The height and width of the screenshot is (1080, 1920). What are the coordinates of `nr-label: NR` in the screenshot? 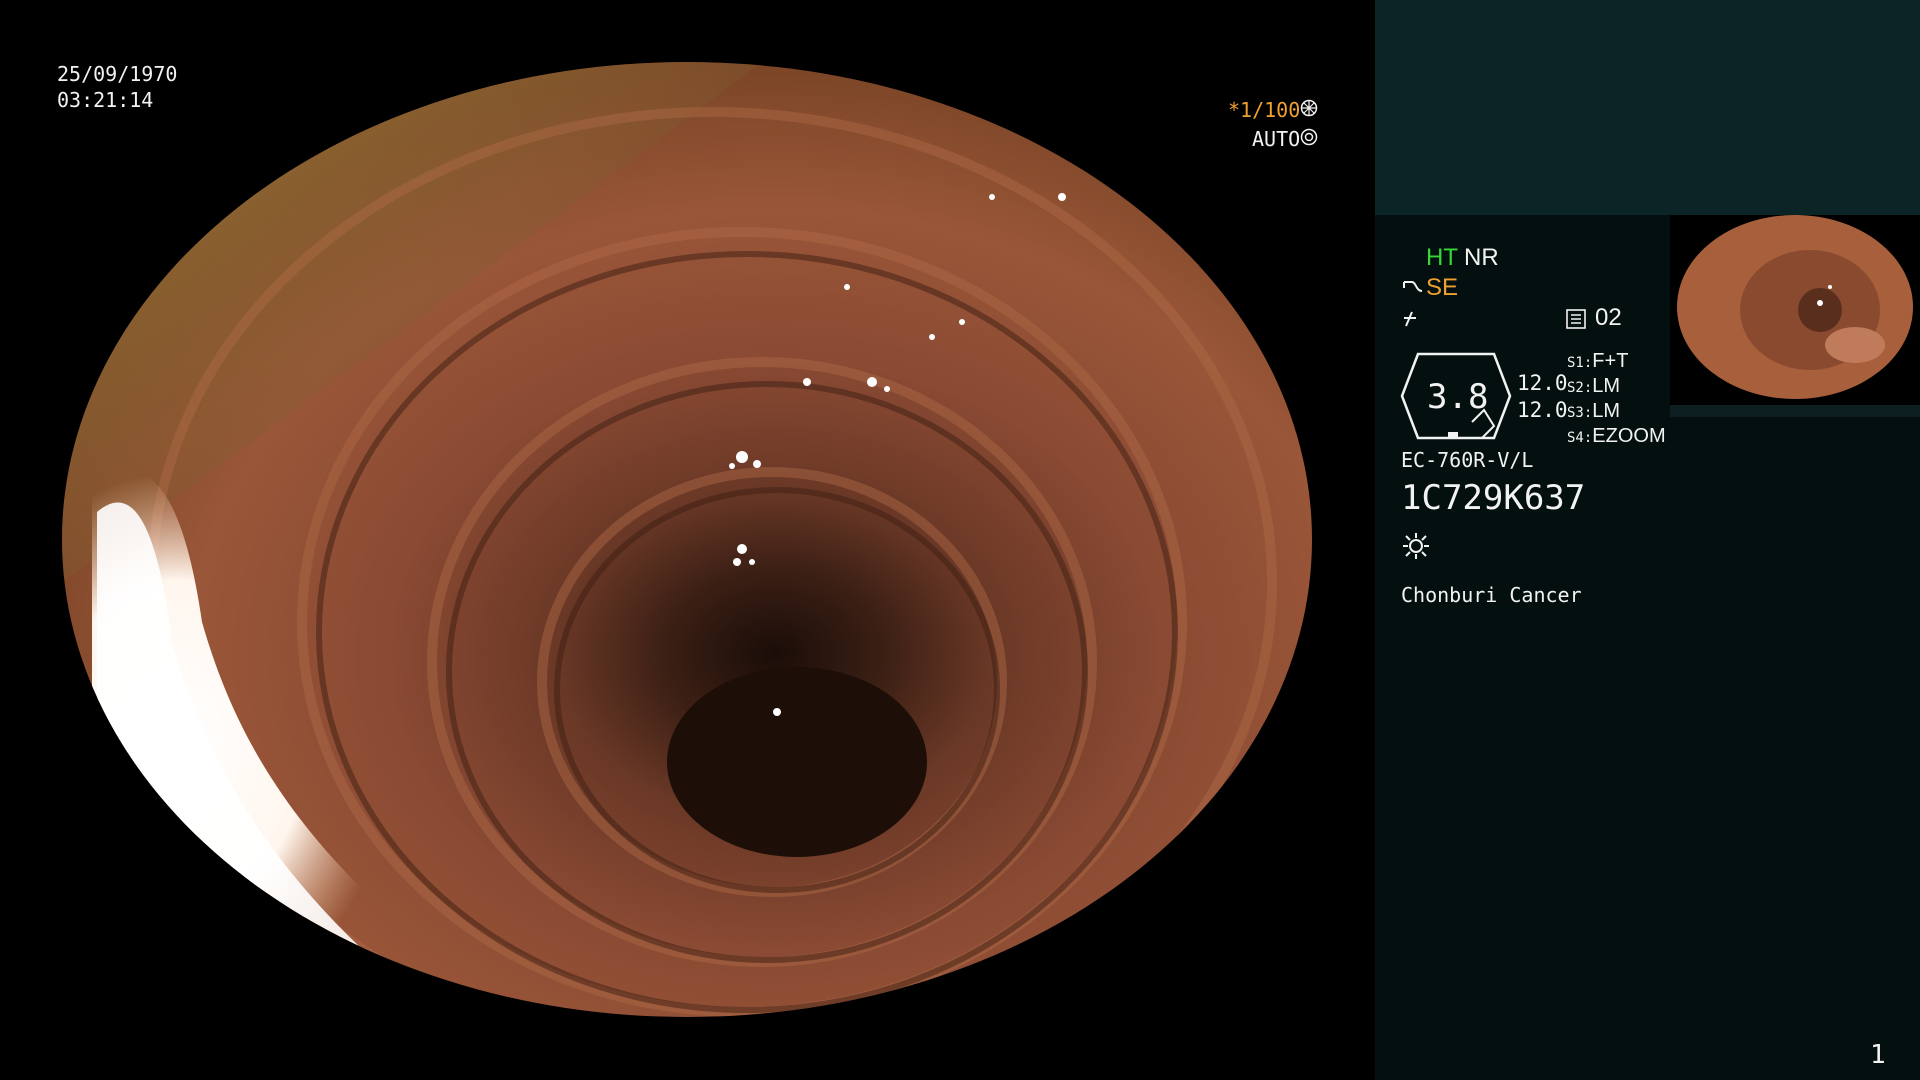 It's located at (1481, 257).